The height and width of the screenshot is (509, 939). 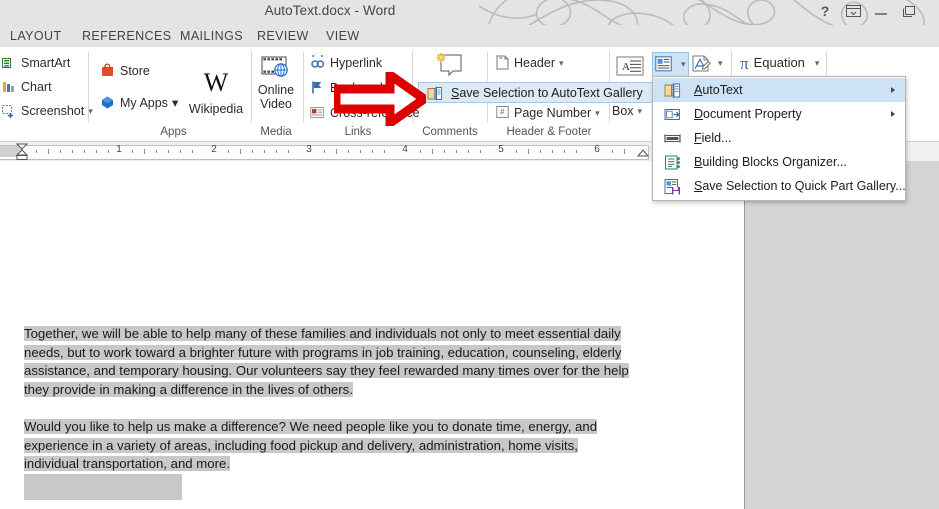 I want to click on page-number-caret-icon: ▾, so click(x=597, y=113).